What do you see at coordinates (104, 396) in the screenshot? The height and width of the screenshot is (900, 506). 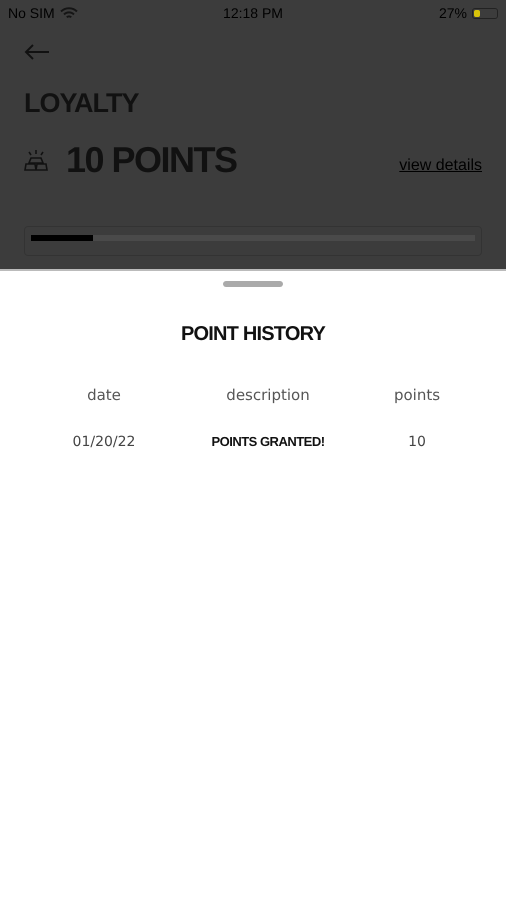 I see `column-header: date` at bounding box center [104, 396].